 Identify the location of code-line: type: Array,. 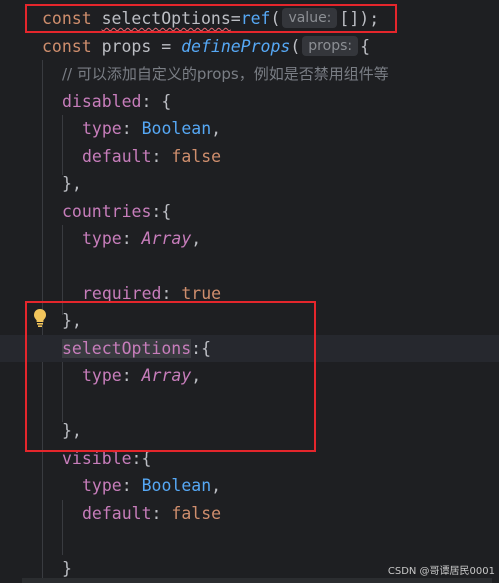
(290, 238).